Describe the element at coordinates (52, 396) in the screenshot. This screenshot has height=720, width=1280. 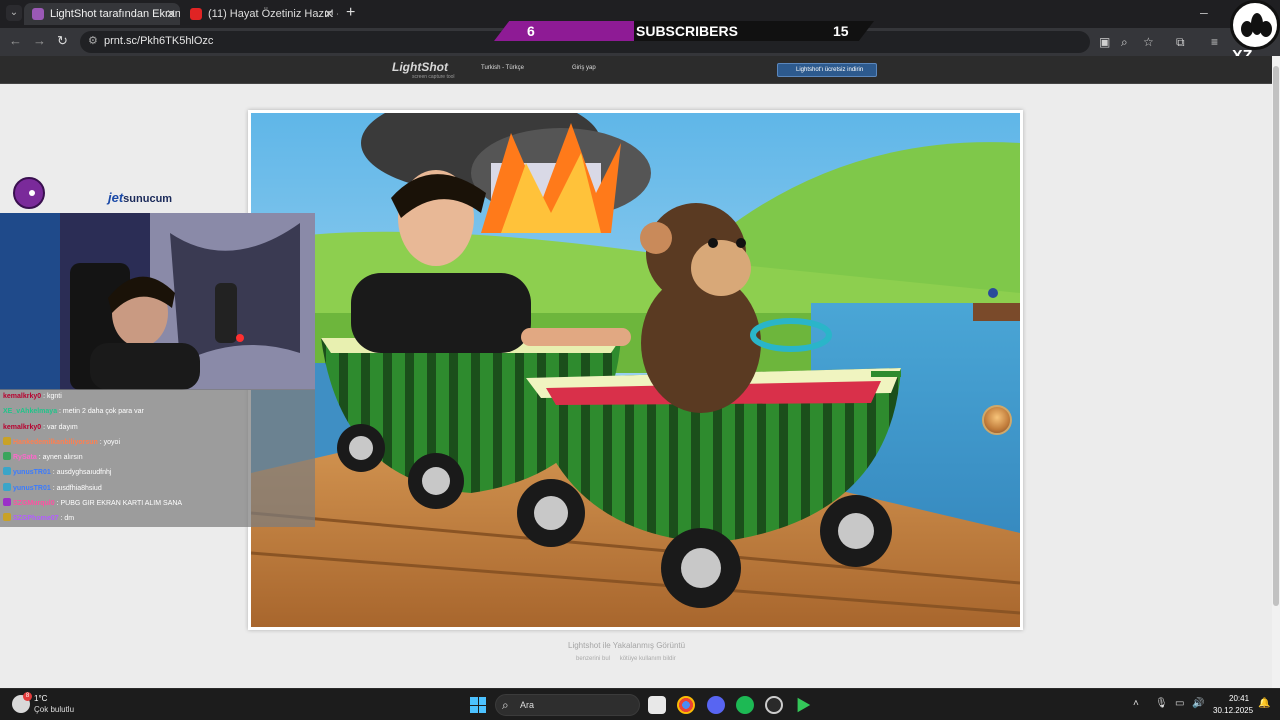
I see `chat-text: : kgnti` at that location.